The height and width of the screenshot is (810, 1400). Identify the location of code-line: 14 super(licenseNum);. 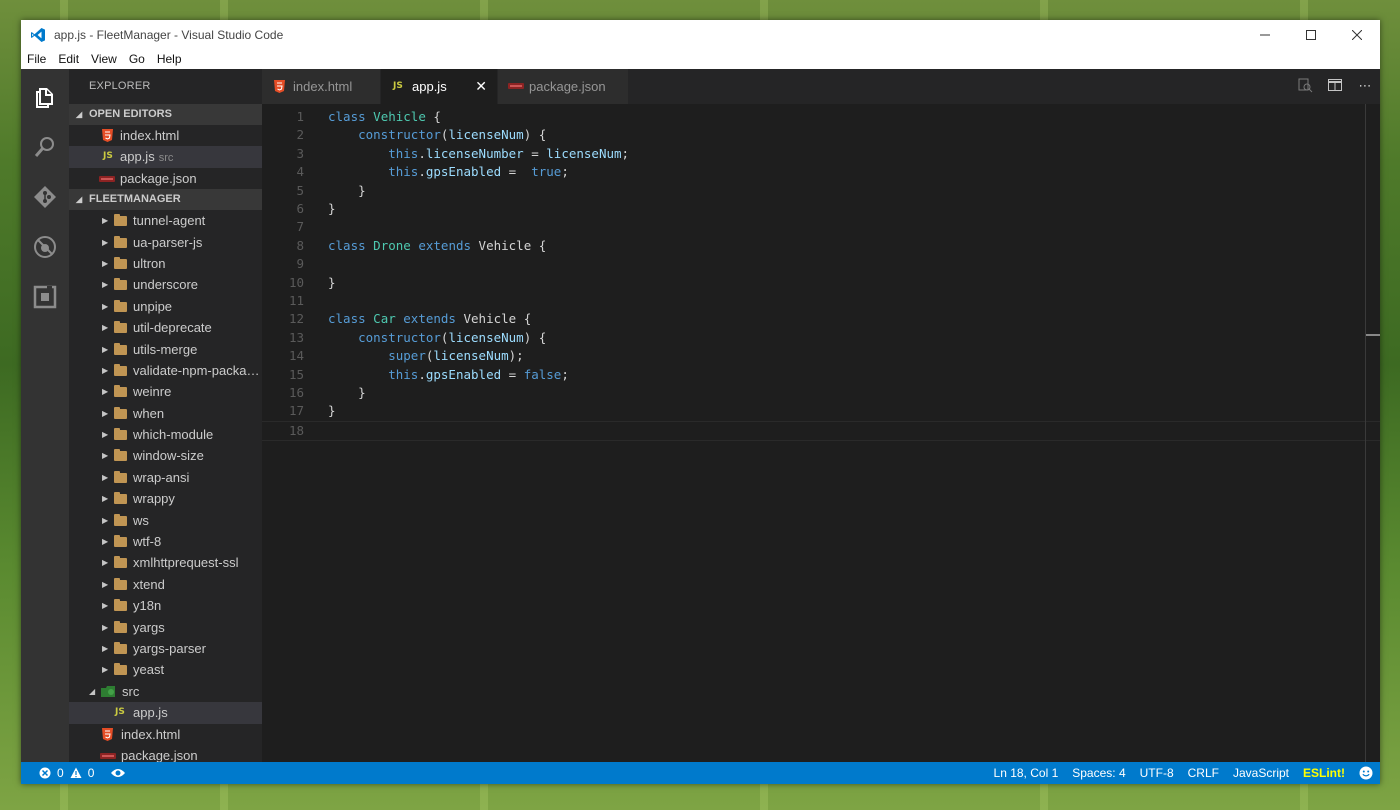
(821, 356).